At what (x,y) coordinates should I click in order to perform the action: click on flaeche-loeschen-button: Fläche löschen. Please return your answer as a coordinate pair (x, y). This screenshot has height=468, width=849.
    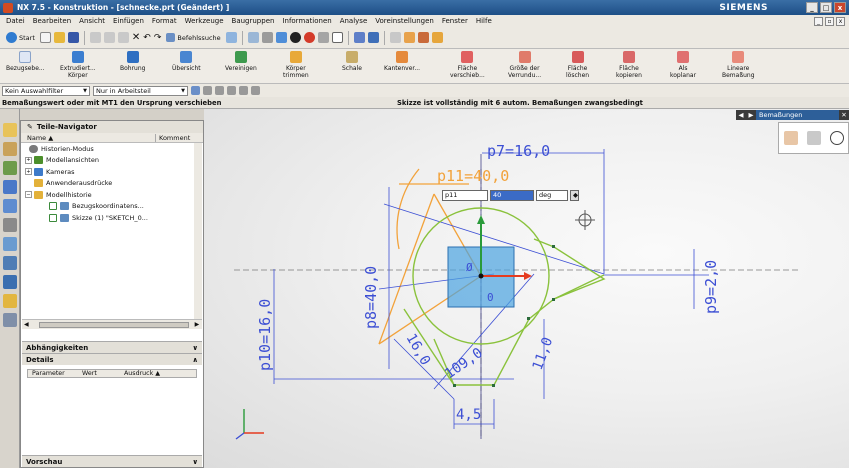
    Looking at the image, I should click on (577, 65).